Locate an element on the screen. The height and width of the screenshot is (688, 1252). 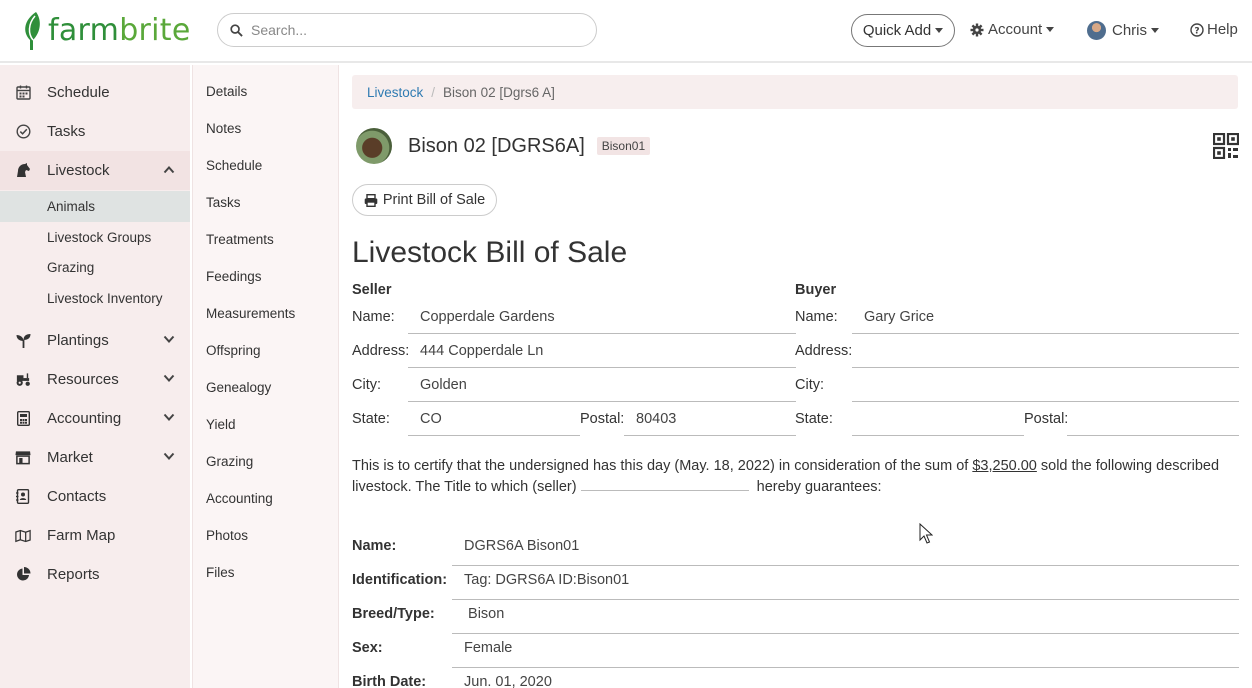
sidebar-item-label: Livestock is located at coordinates (78, 170).